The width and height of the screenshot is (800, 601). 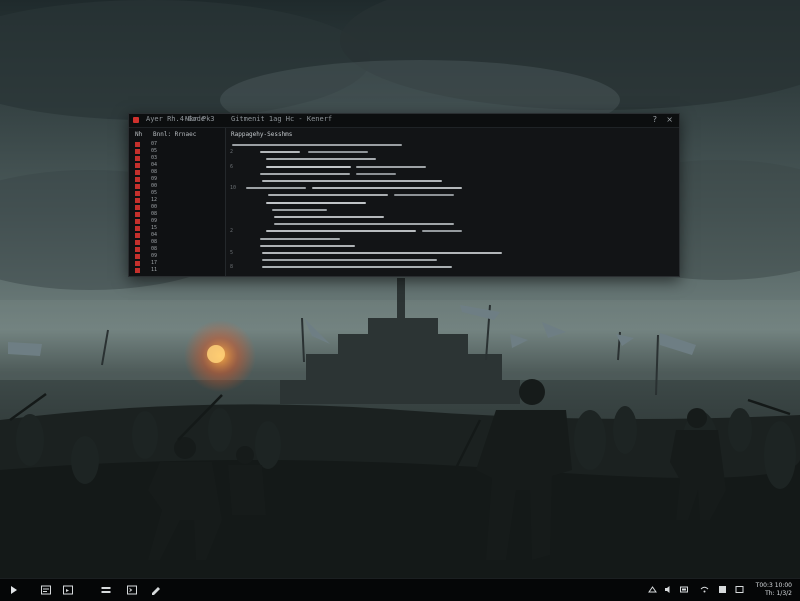 I want to click on volume-icon, so click(x=668, y=589).